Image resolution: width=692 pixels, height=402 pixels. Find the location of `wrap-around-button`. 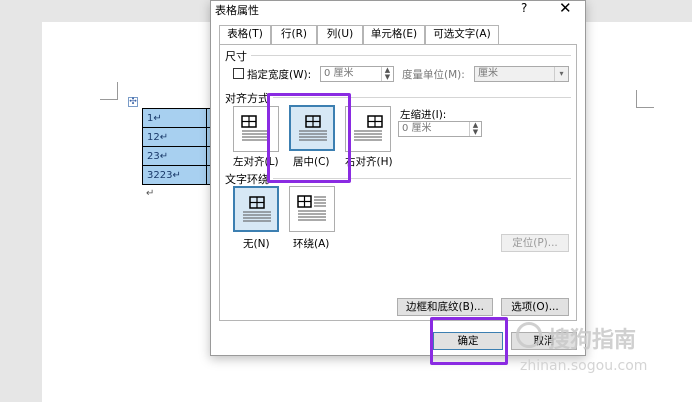

wrap-around-button is located at coordinates (312, 209).